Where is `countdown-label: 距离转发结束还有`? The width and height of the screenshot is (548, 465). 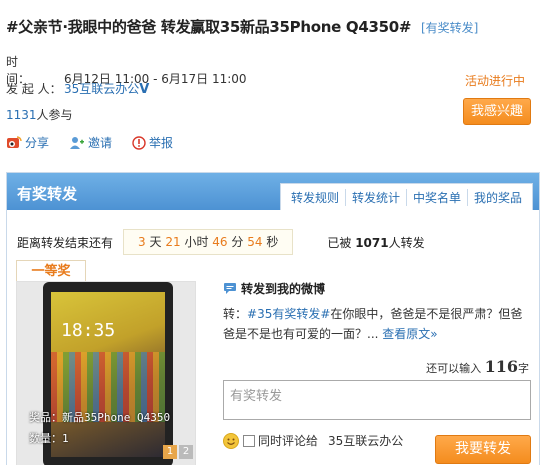
countdown-label: 距离转发结束还有 is located at coordinates (65, 242).